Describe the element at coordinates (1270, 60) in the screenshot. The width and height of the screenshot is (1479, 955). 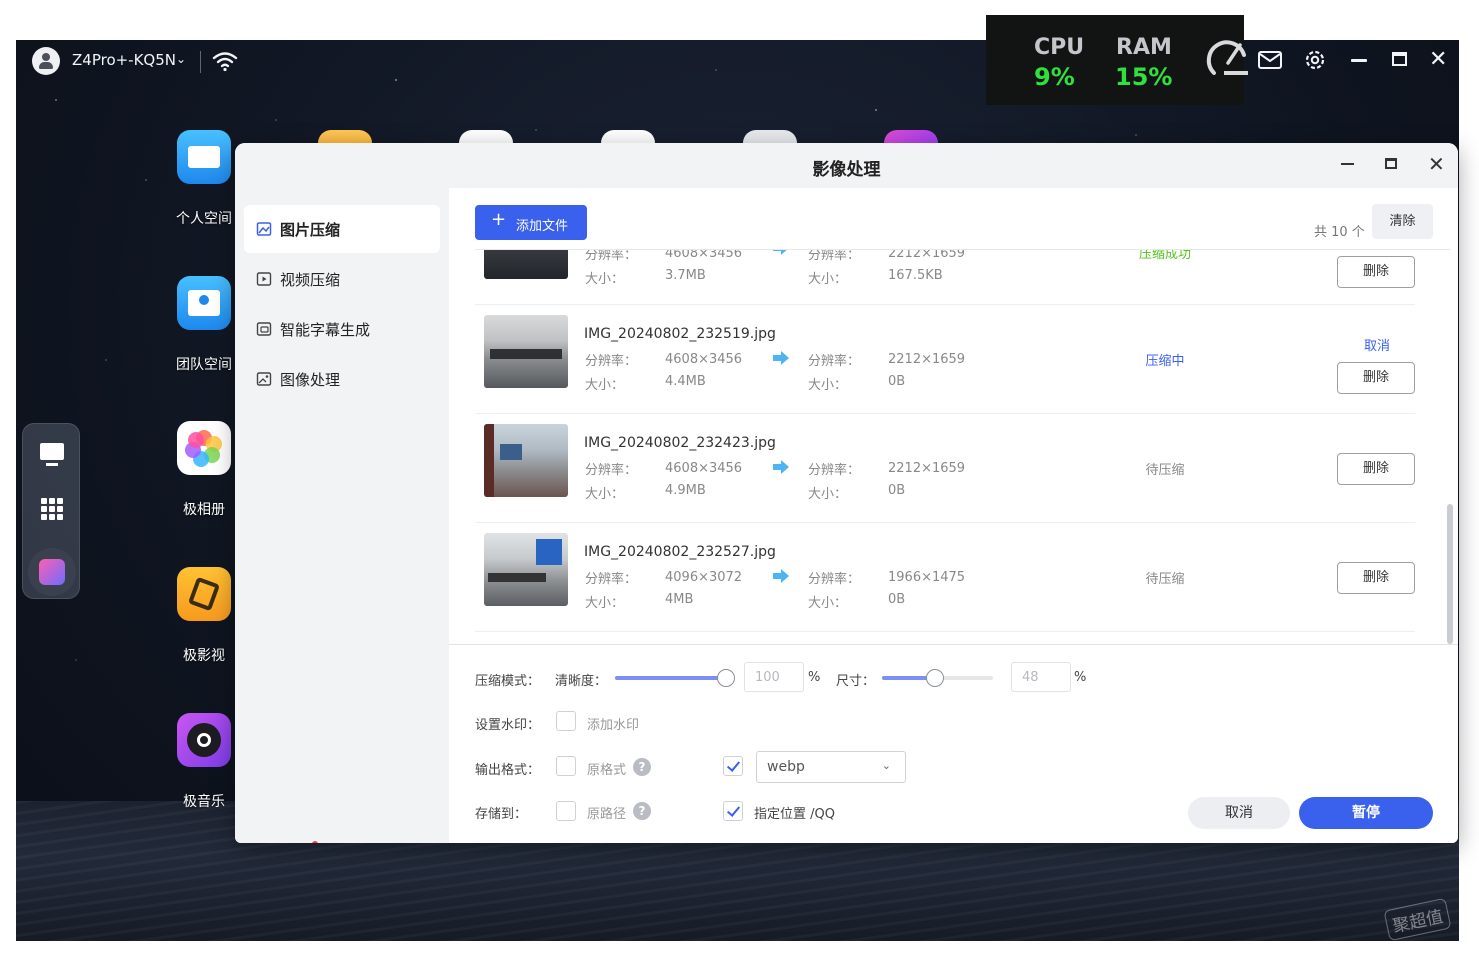
I see `mail-icon` at that location.